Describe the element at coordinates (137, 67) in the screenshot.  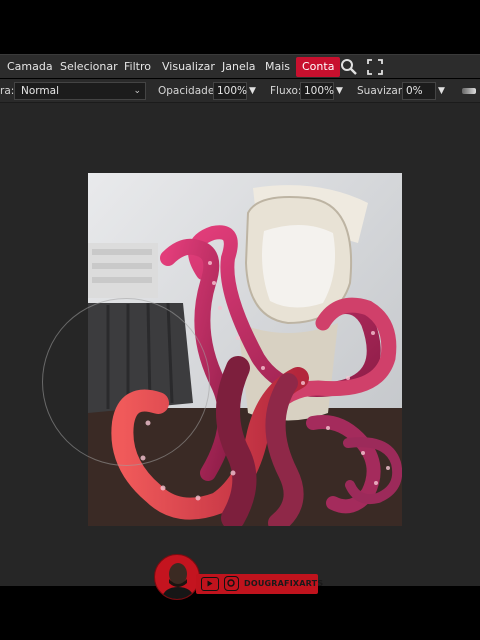
I see `menu-filtro: Filtro` at that location.